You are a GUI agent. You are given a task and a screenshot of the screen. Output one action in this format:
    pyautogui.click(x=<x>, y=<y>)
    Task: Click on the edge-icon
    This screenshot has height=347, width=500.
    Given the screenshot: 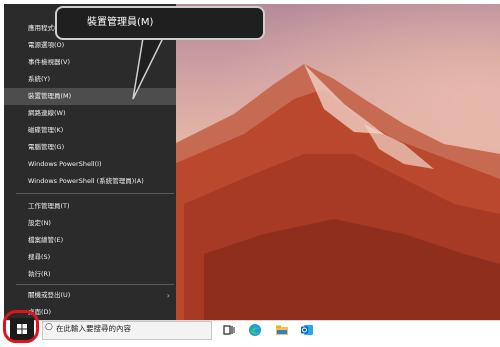 What is the action you would take?
    pyautogui.click(x=255, y=330)
    